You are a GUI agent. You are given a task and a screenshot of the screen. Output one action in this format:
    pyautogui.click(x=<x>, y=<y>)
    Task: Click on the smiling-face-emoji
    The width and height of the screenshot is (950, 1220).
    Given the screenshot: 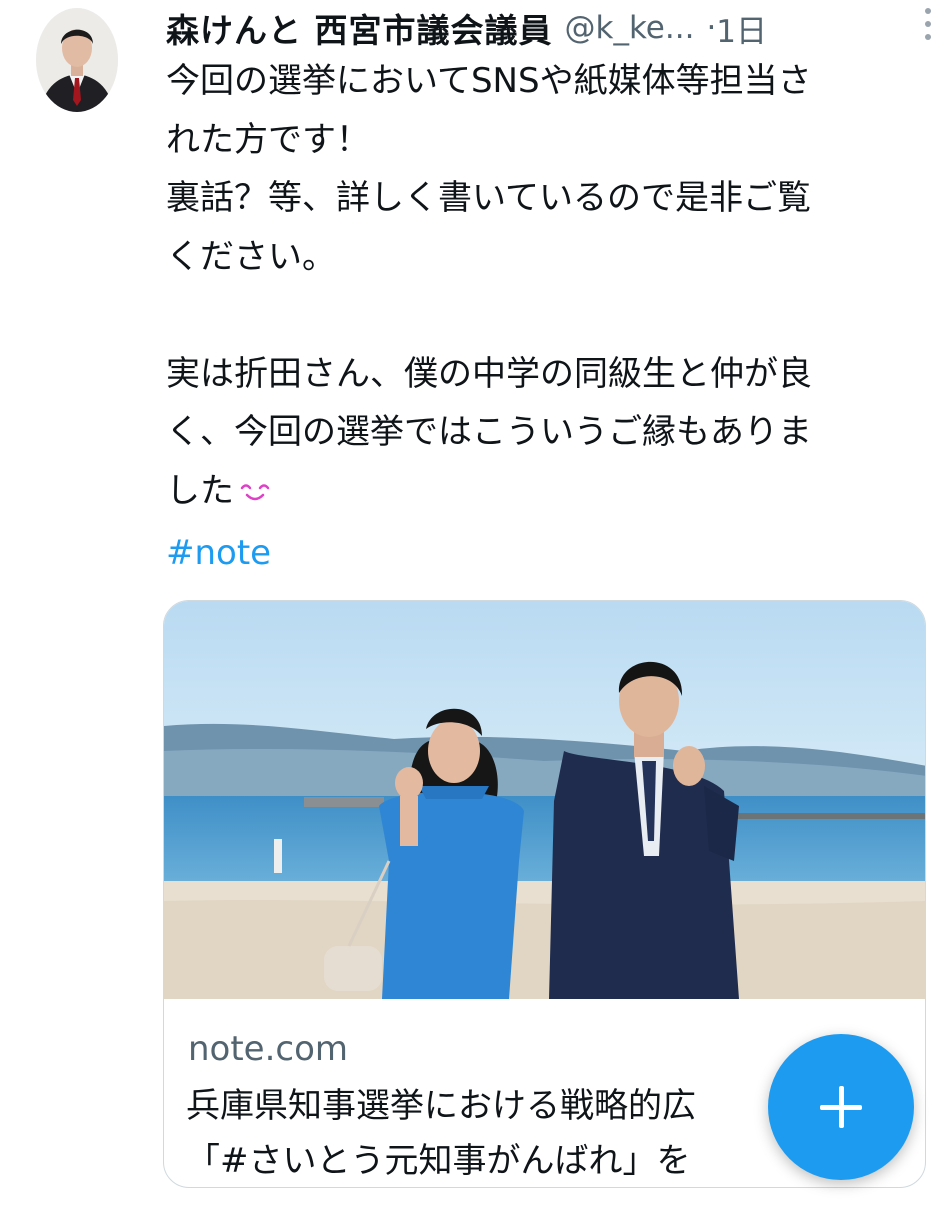 What is the action you would take?
    pyautogui.click(x=255, y=492)
    